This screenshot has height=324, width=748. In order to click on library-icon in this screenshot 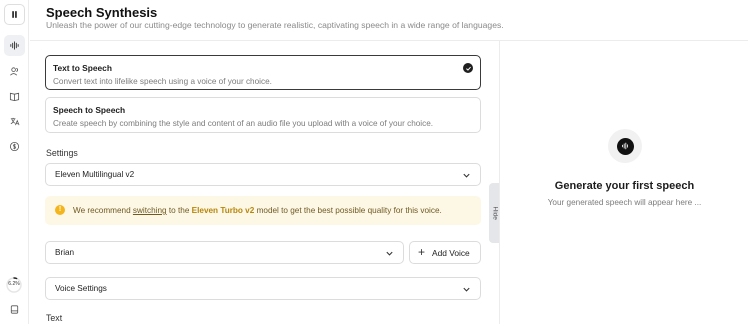, I will do `click(14, 309)`.